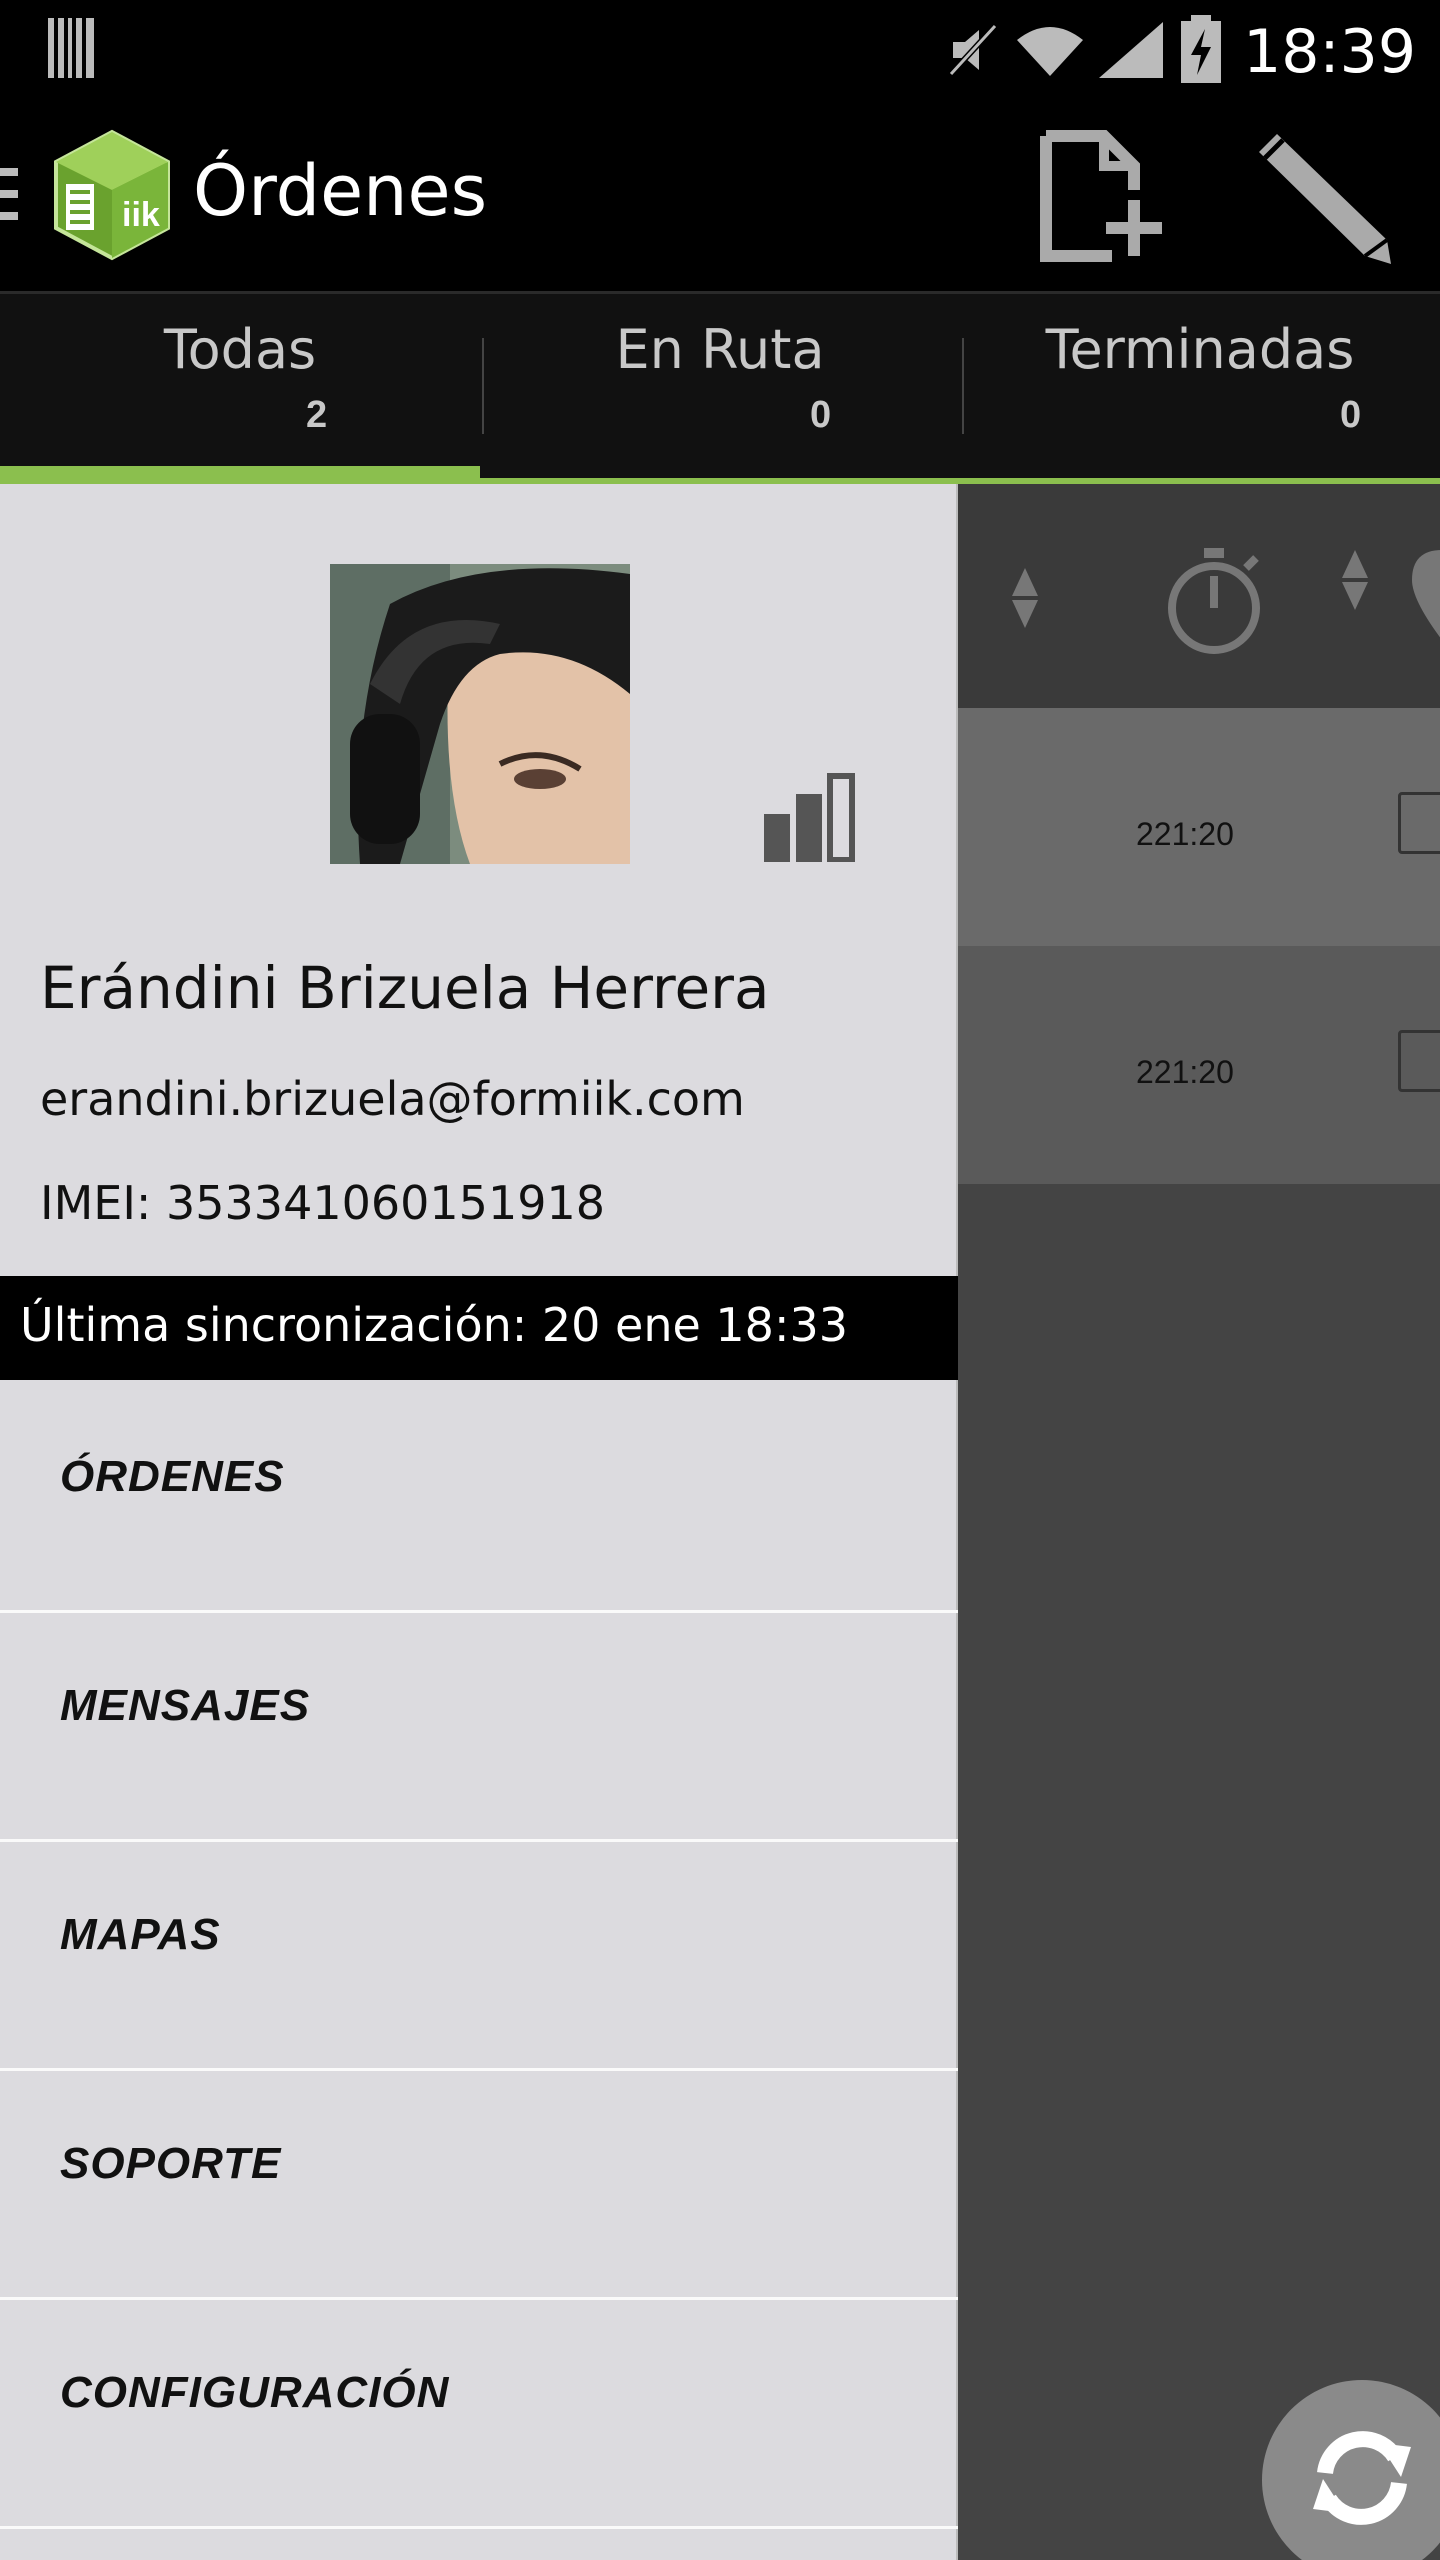  What do you see at coordinates (172, 1476) in the screenshot?
I see `menu-item-label: ÓRDENES` at bounding box center [172, 1476].